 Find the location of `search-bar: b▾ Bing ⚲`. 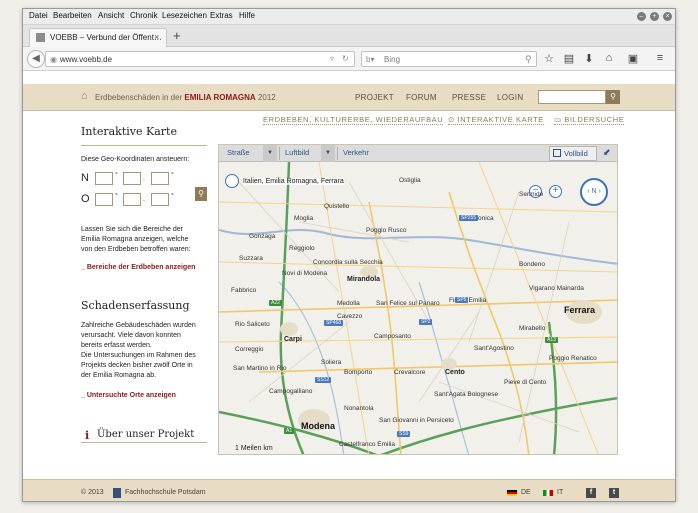

search-bar: b▾ Bing ⚲ is located at coordinates (449, 59).